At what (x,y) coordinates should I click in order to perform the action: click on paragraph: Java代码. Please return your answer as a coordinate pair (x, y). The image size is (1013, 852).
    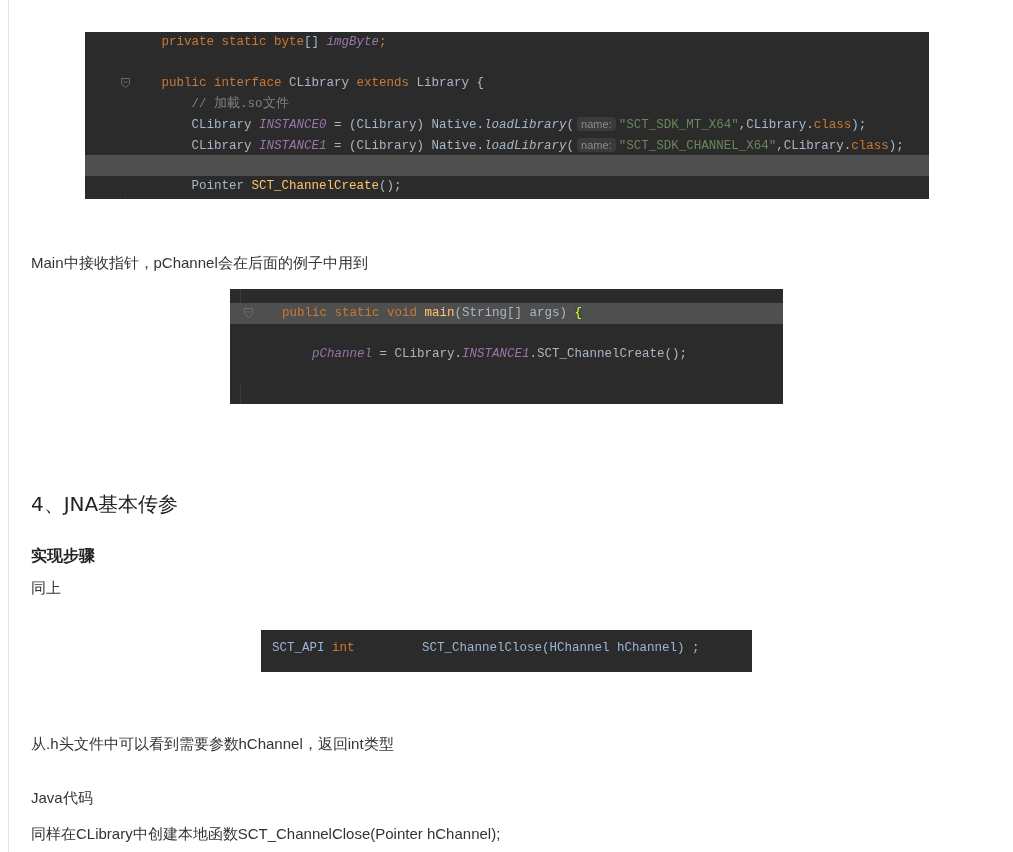
    Looking at the image, I should click on (62, 797).